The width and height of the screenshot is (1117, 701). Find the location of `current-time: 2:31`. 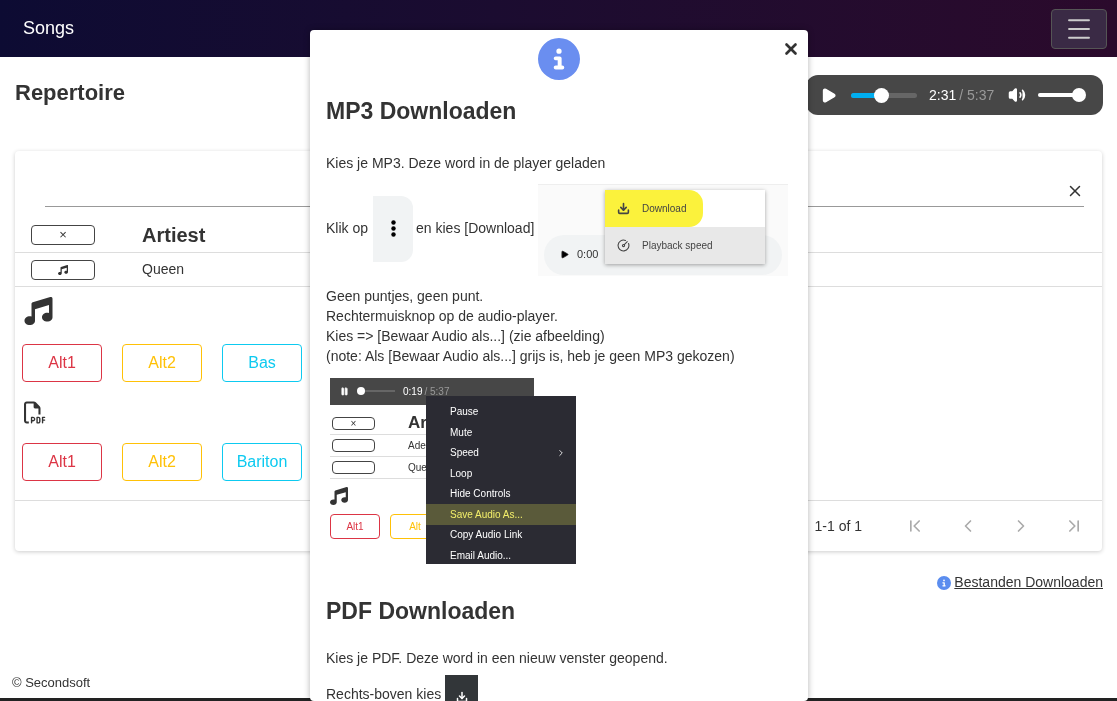

current-time: 2:31 is located at coordinates (943, 95).